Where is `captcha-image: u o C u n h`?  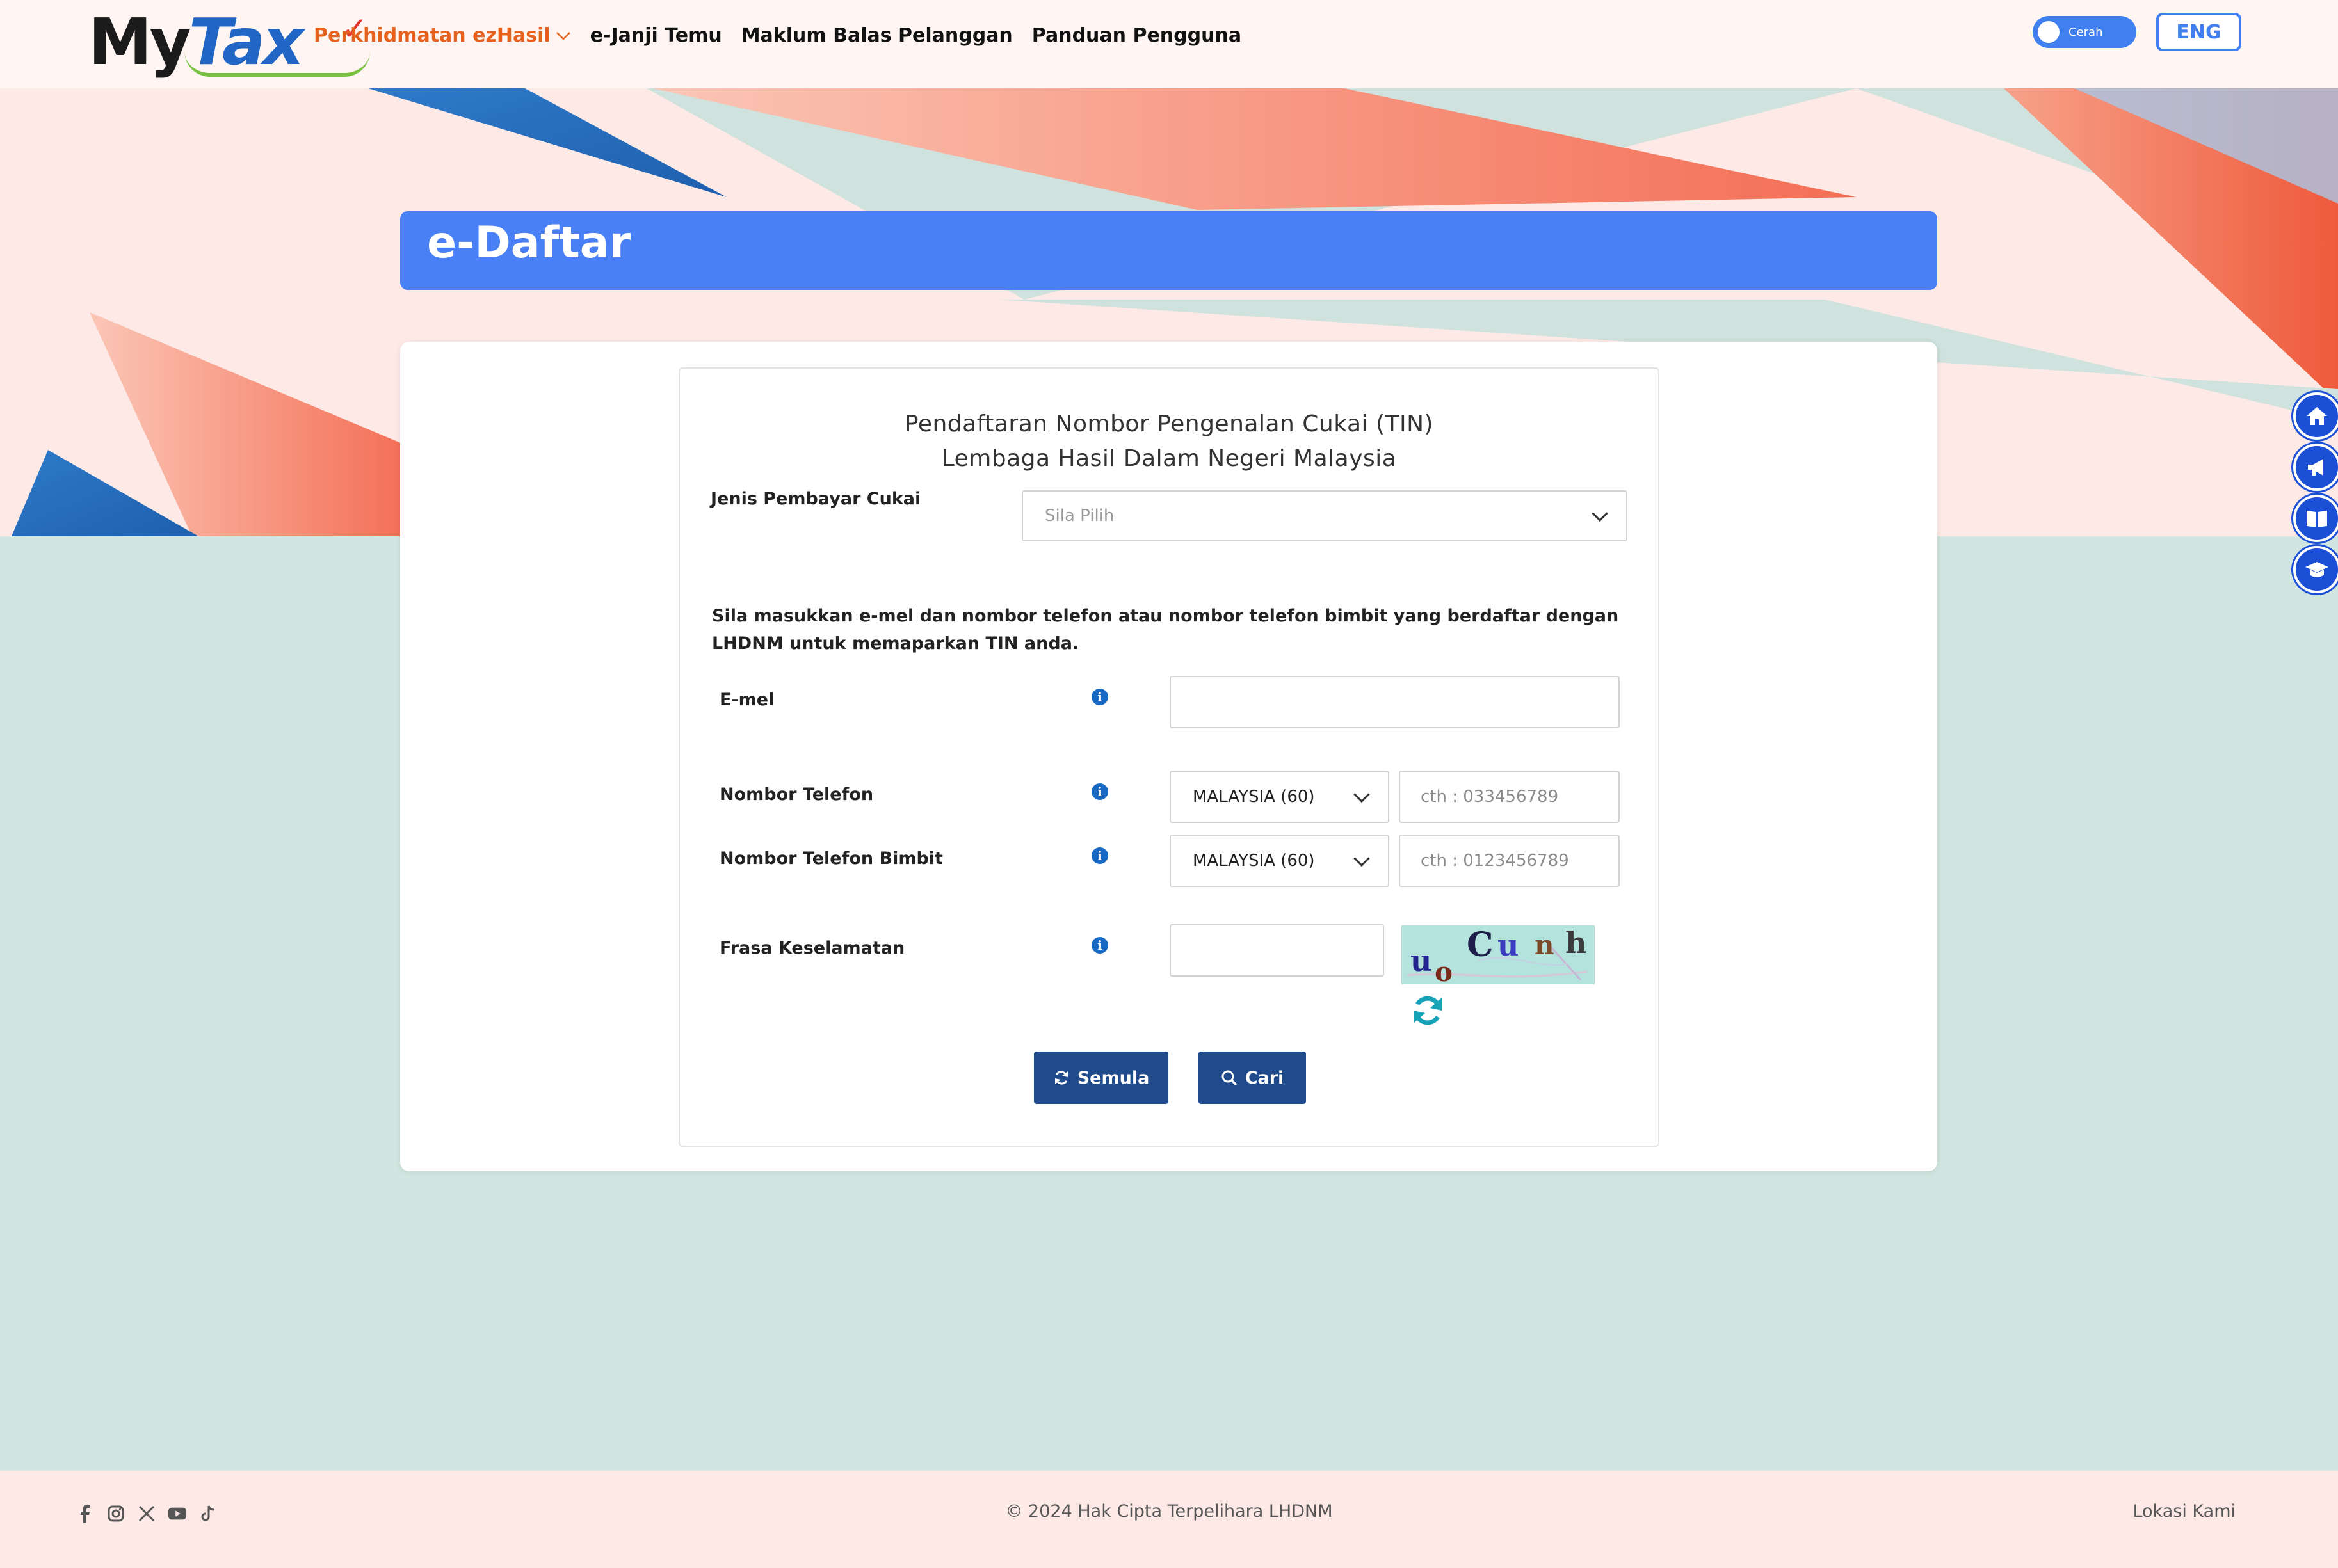
captcha-image: u o C u n h is located at coordinates (1498, 954).